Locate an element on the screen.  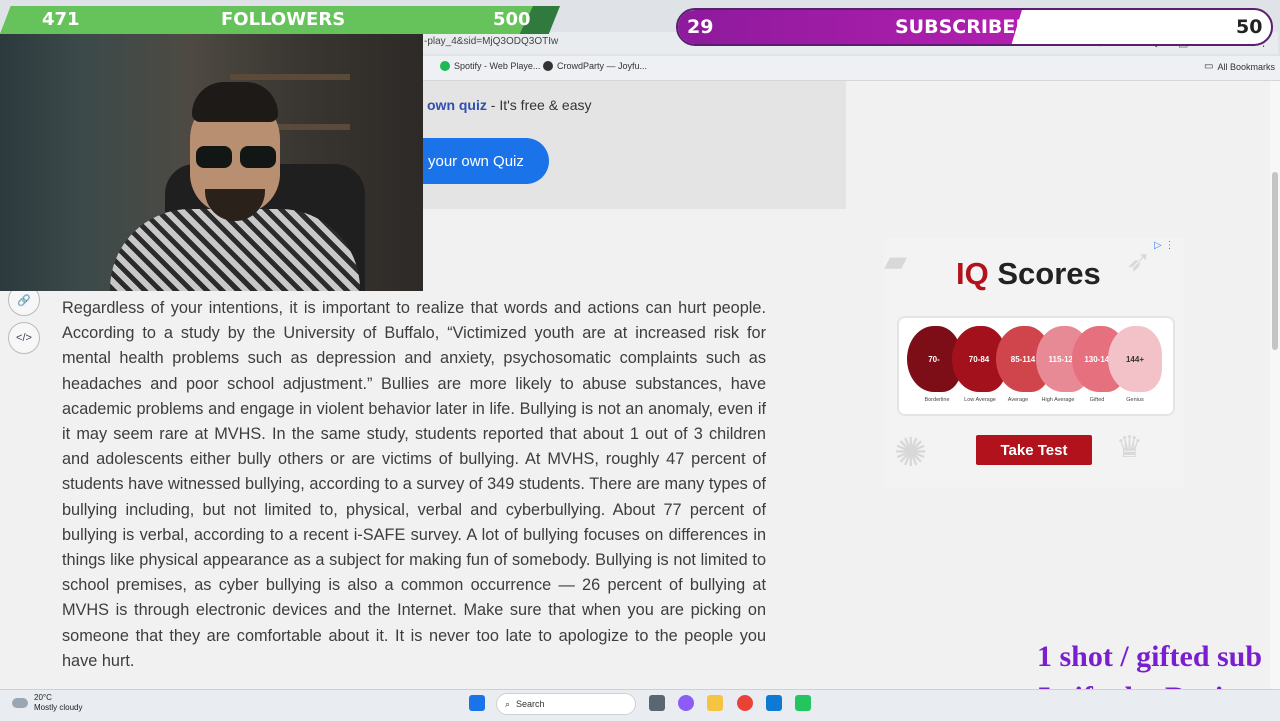
head-value: 70- is located at coordinates (934, 359).